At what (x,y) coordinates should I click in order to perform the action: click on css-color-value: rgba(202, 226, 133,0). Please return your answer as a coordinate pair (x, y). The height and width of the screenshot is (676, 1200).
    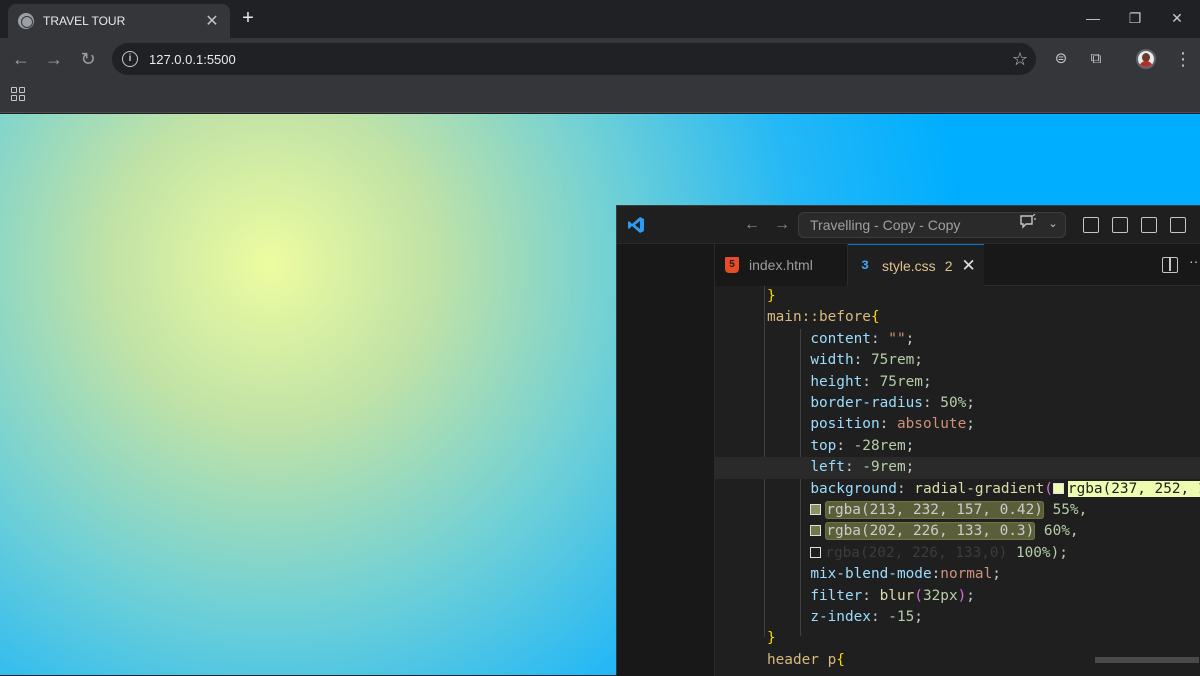
    Looking at the image, I should click on (916, 552).